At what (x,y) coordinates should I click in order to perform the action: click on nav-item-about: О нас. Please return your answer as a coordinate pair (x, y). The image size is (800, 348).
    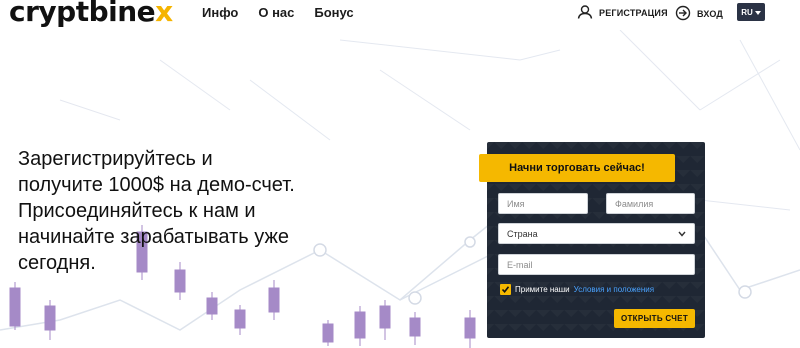
    Looking at the image, I should click on (276, 12).